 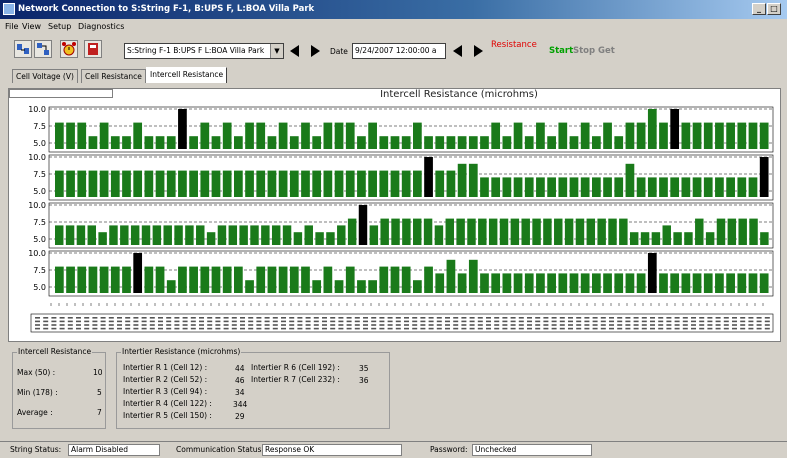 I want to click on menu-bar: File View Setup Diagnostics, so click(x=393, y=27).